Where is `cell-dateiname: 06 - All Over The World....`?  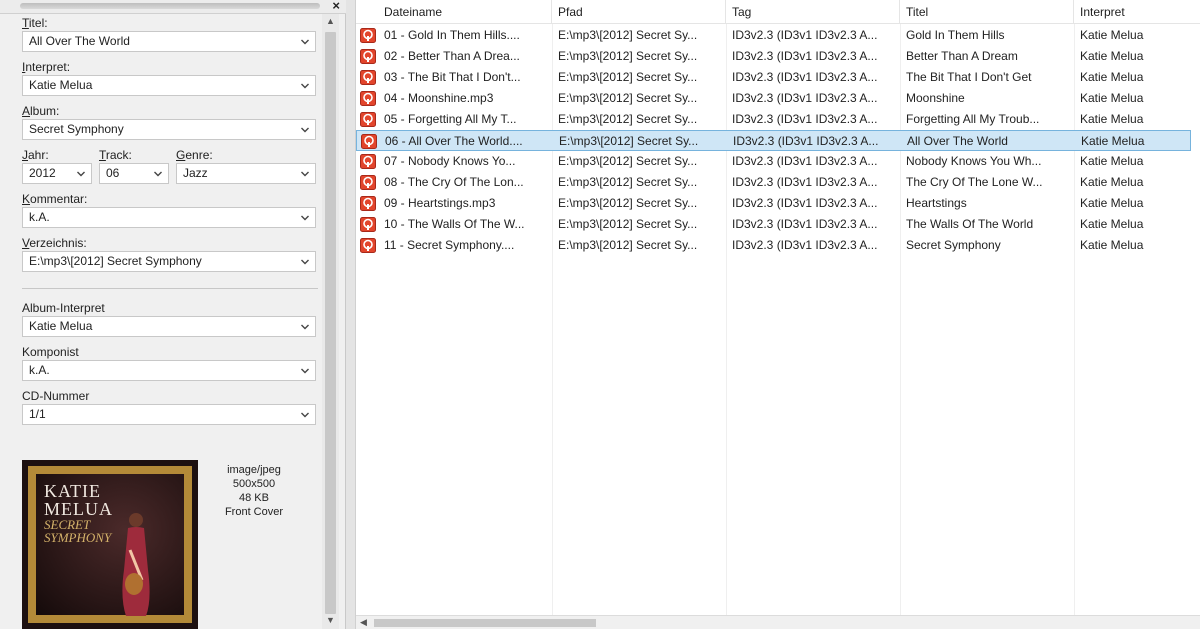 cell-dateiname: 06 - All Over The World.... is located at coordinates (454, 141).